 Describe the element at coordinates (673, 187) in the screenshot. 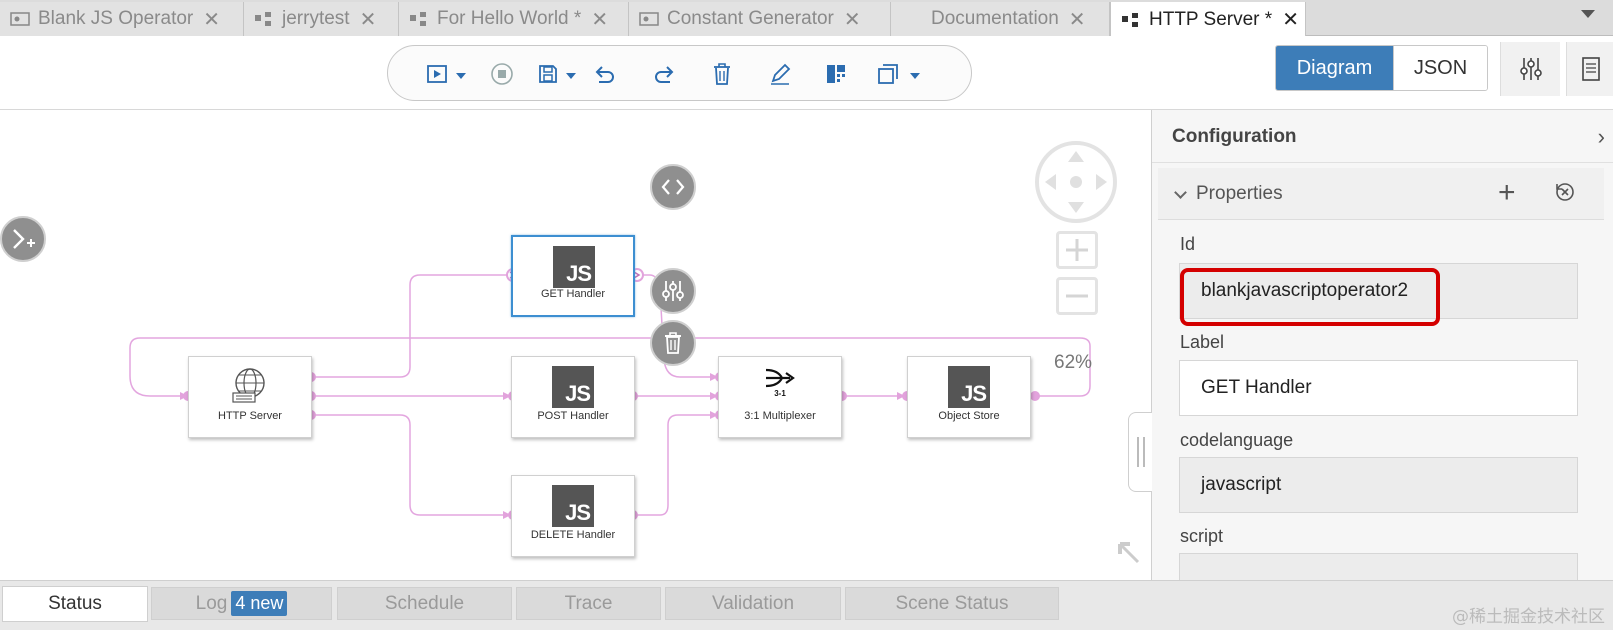

I see `open-script-button` at that location.